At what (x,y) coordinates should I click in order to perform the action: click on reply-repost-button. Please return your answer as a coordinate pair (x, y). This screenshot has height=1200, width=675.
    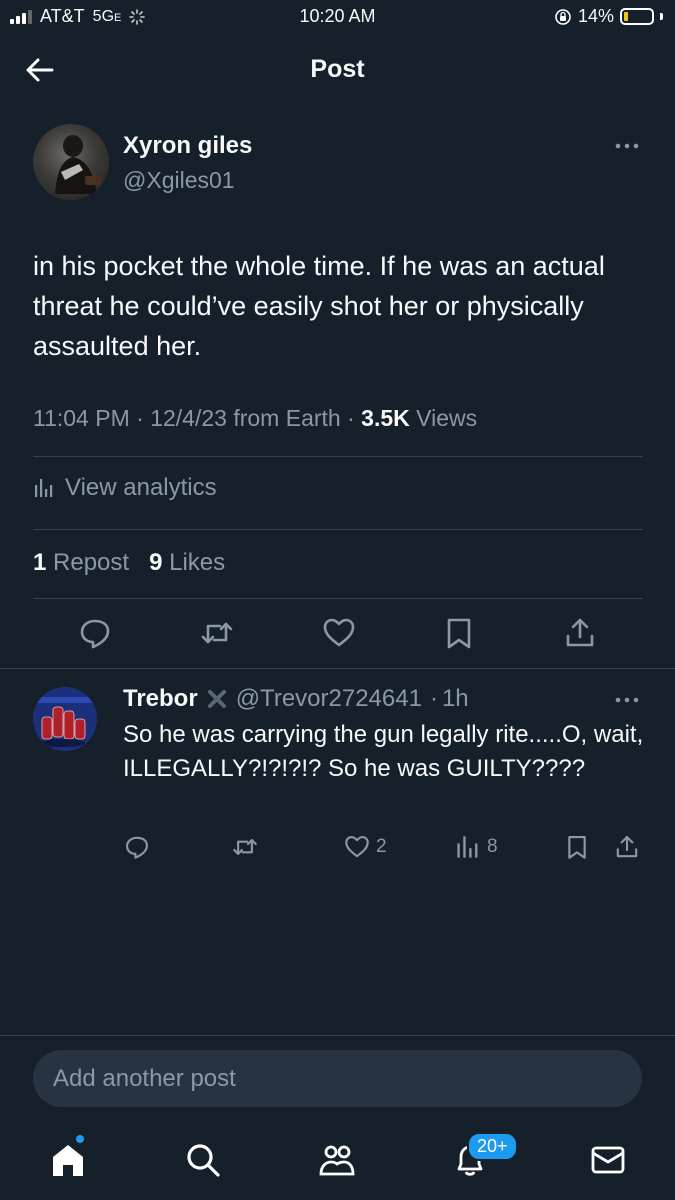
    Looking at the image, I should click on (245, 847).